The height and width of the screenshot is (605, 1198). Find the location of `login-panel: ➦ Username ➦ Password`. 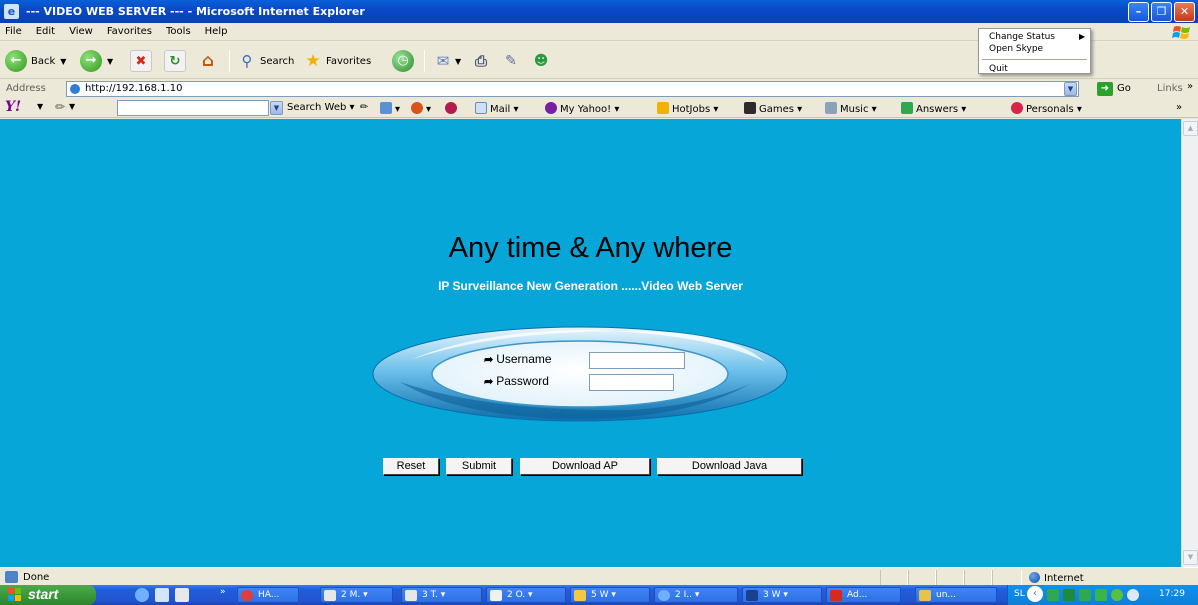

login-panel: ➦ Username ➦ Password is located at coordinates (580, 372).